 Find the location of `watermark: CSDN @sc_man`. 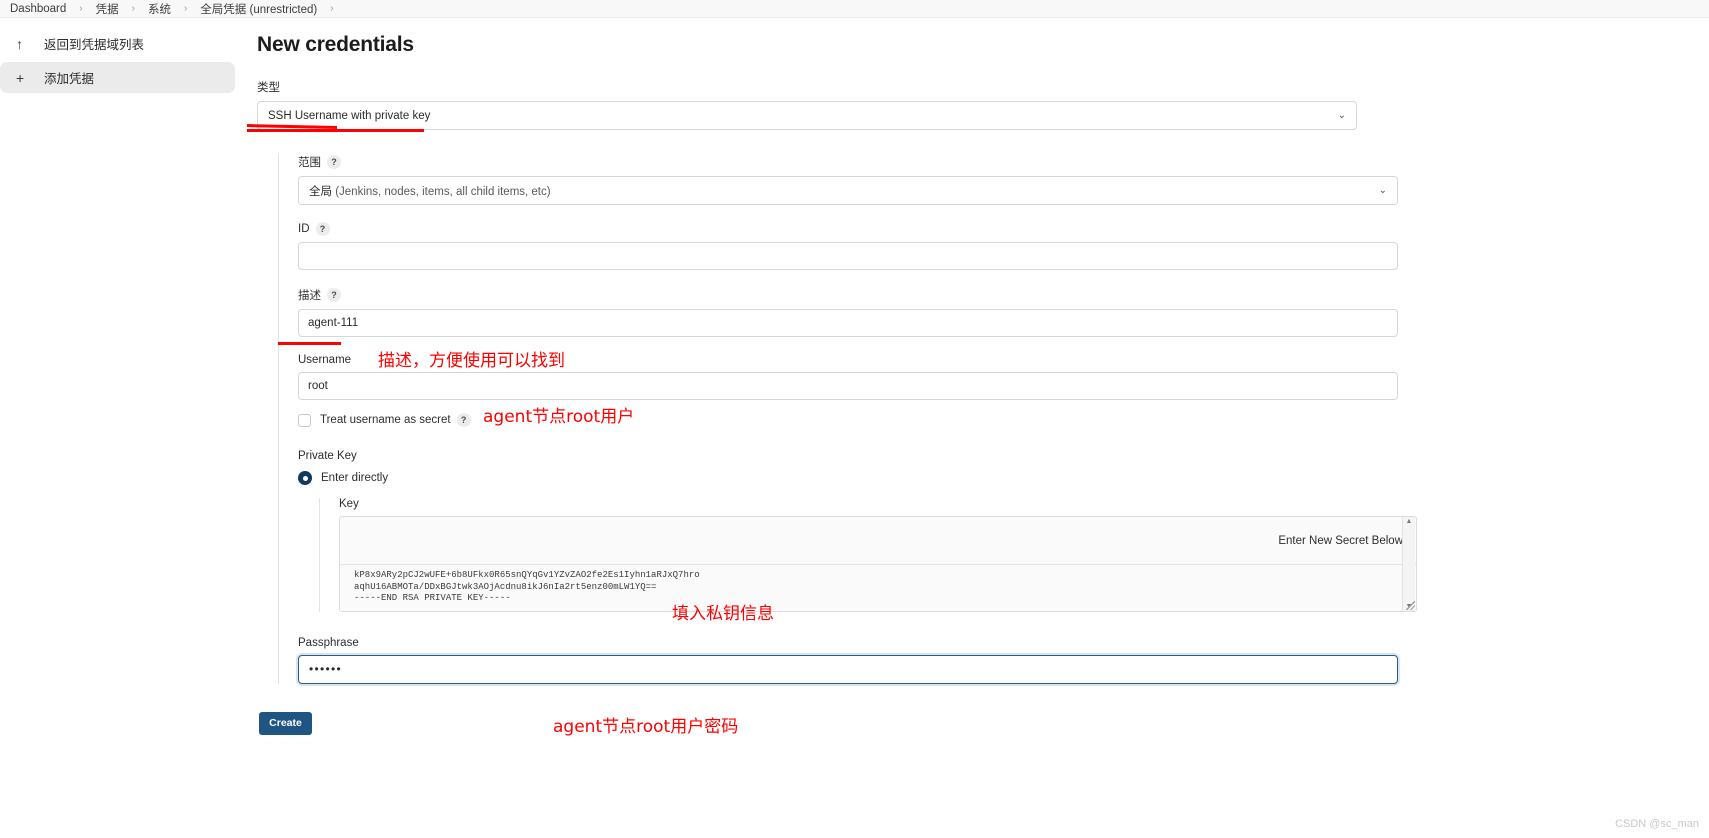

watermark: CSDN @sc_man is located at coordinates (1657, 824).